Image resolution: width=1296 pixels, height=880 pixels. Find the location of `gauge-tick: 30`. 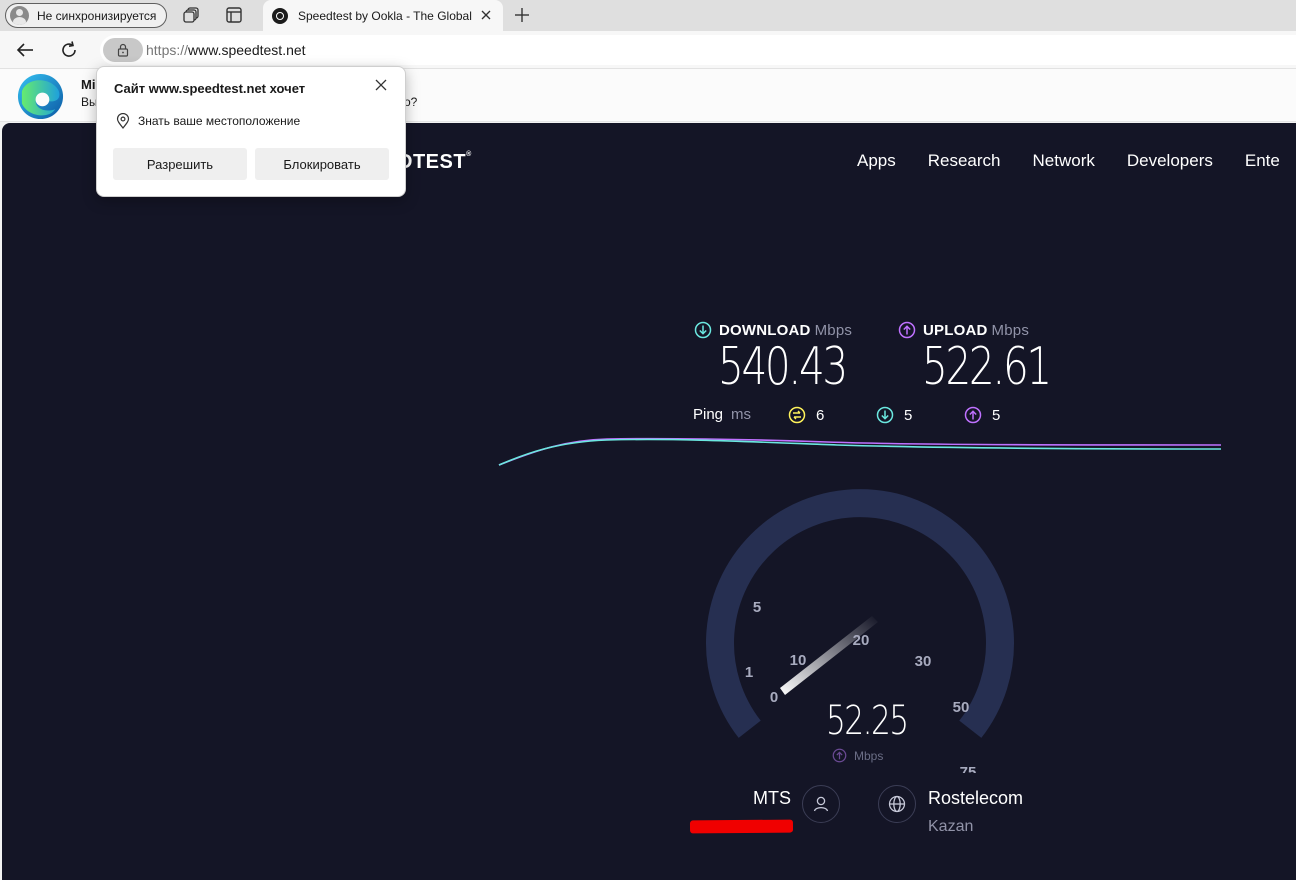

gauge-tick: 30 is located at coordinates (923, 661).